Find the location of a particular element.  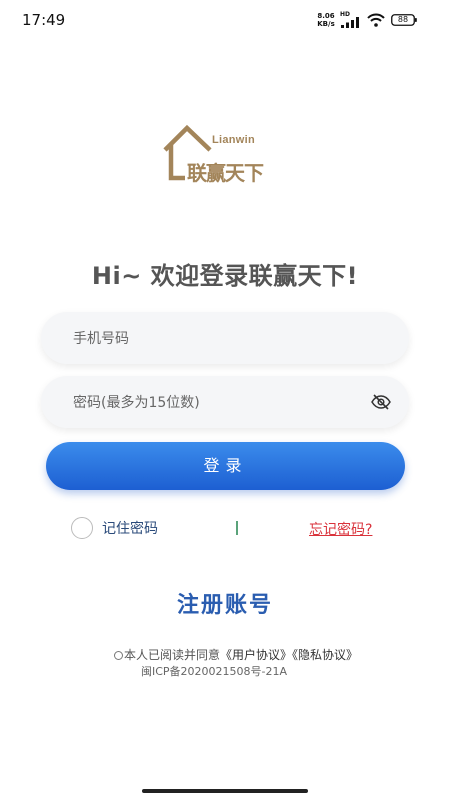

remember-password-label: 记住密码 is located at coordinates (130, 528).